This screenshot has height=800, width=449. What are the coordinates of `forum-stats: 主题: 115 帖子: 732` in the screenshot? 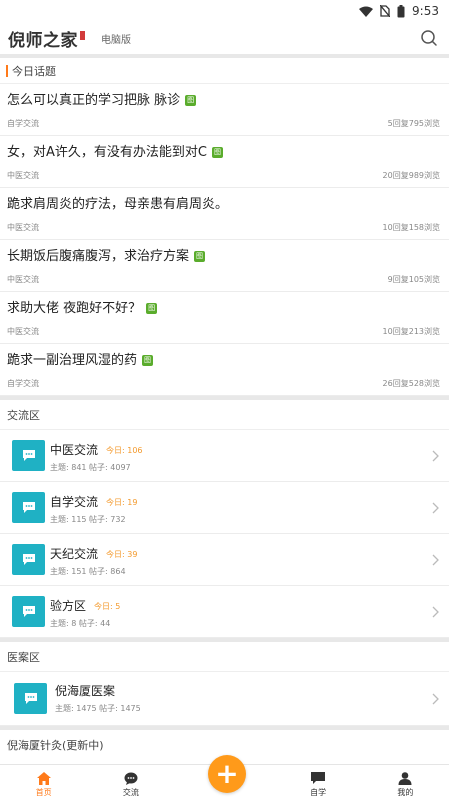 It's located at (88, 519).